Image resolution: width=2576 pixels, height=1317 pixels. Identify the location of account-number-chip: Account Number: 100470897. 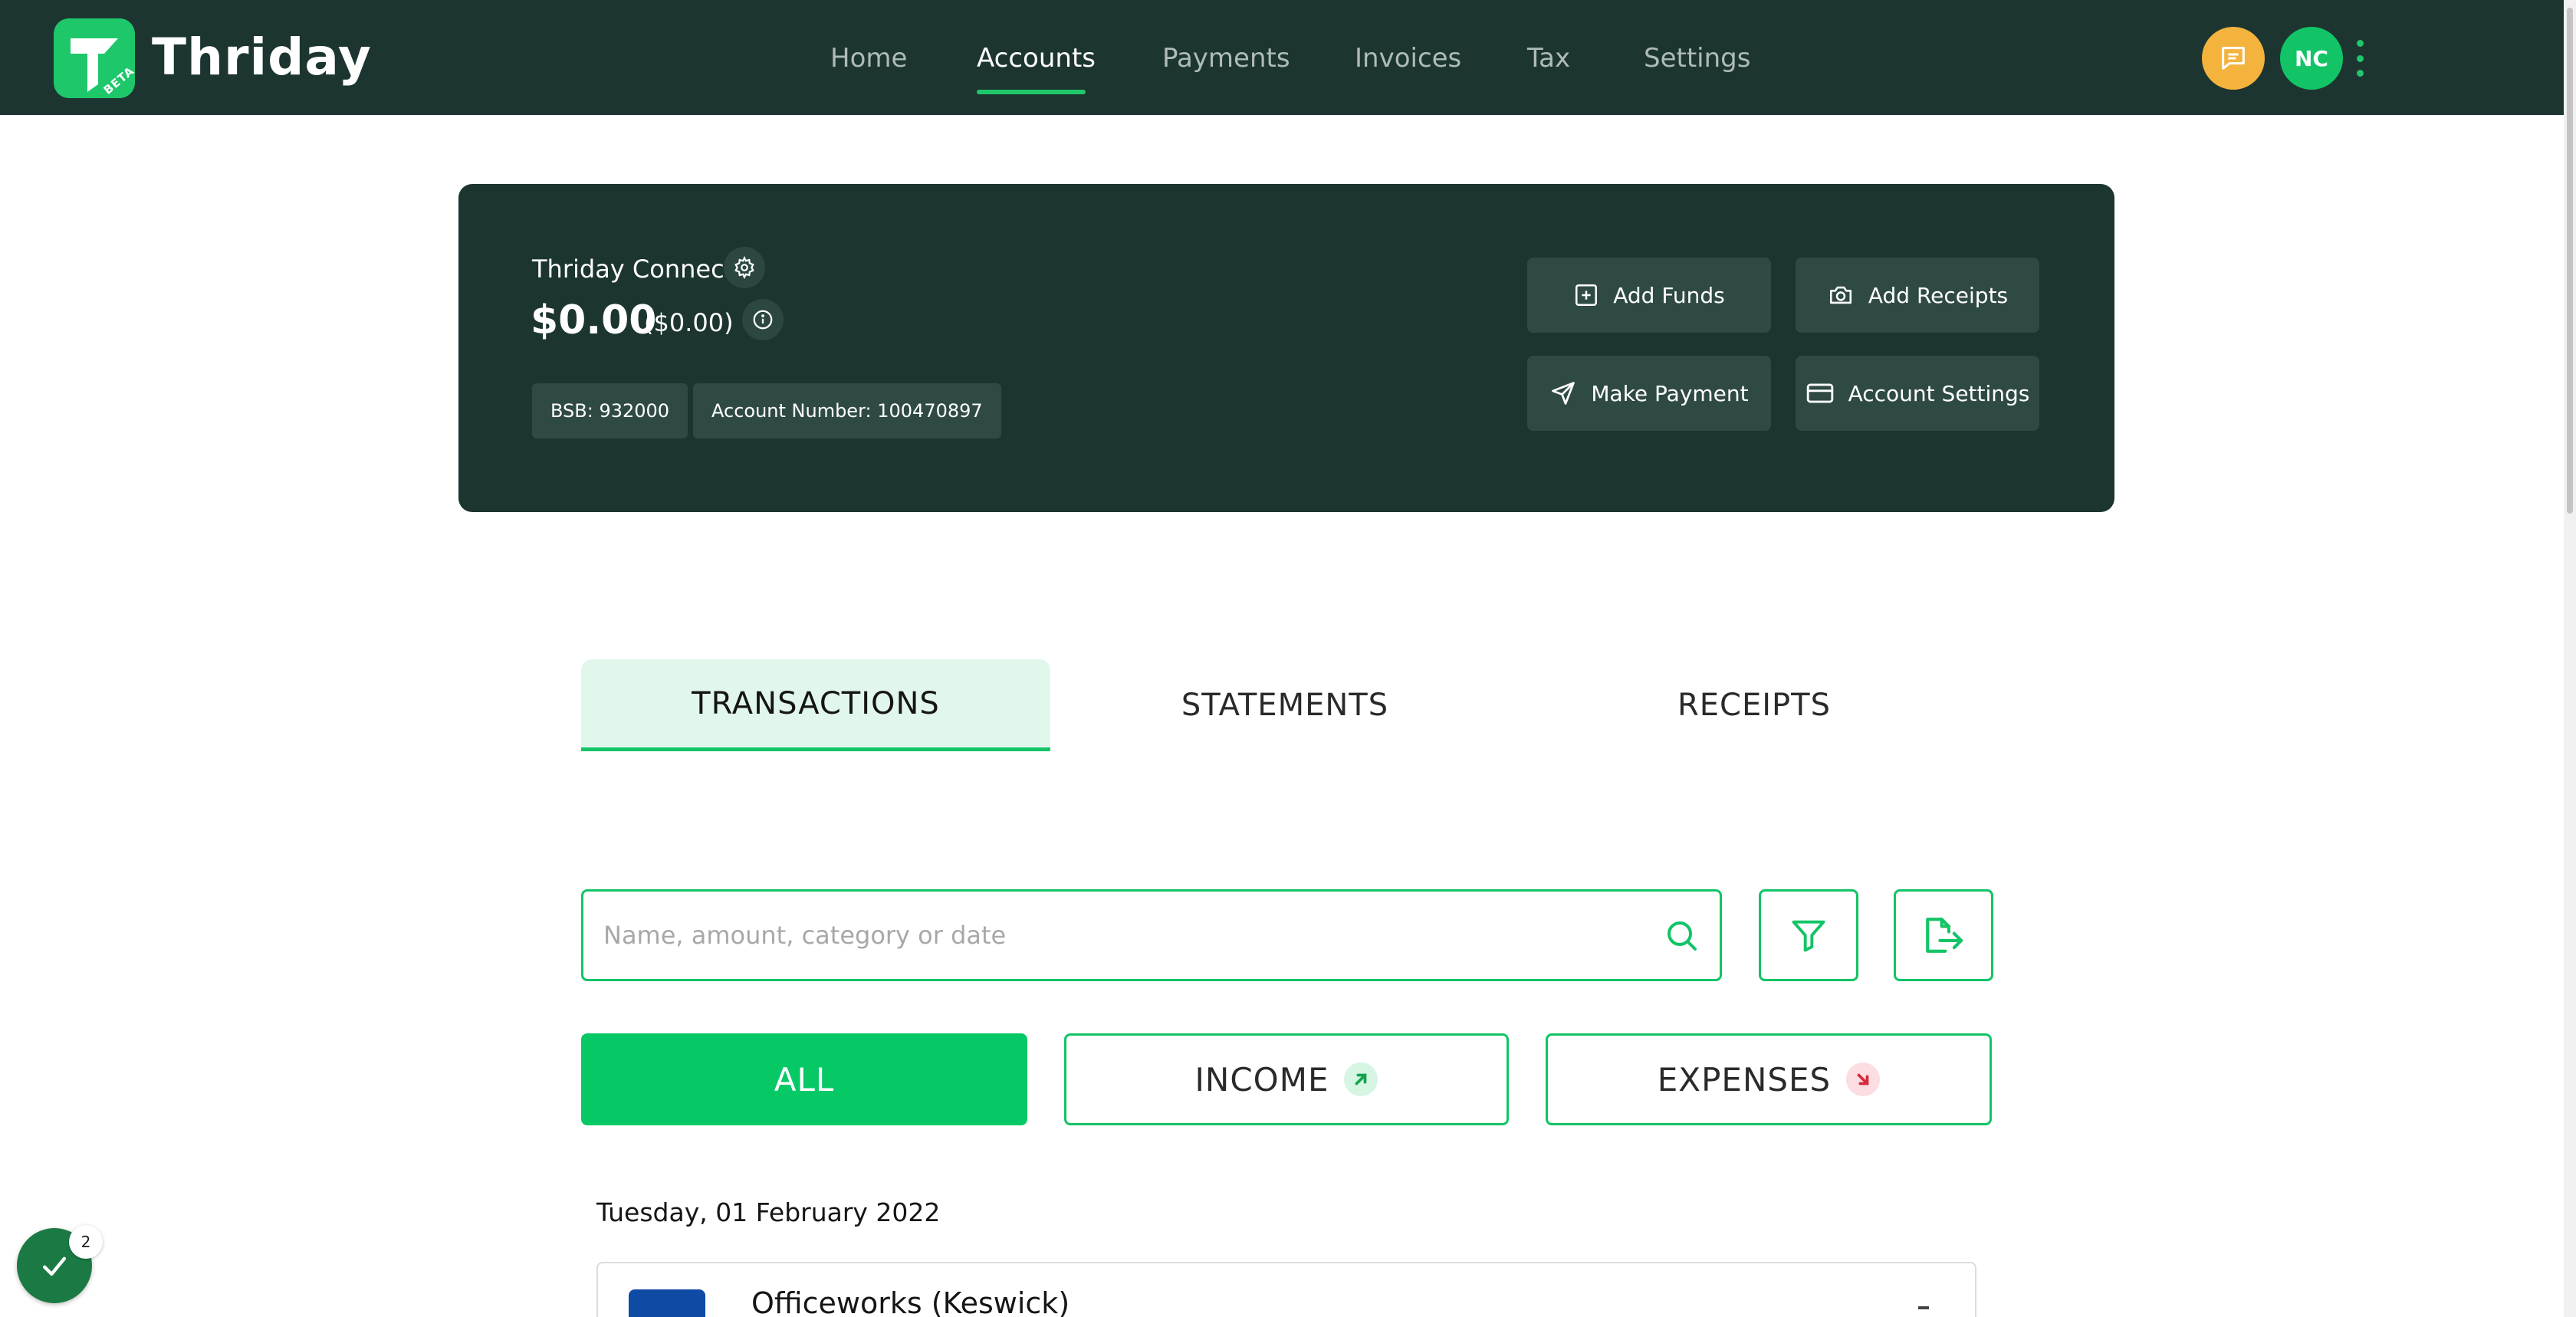
(847, 411).